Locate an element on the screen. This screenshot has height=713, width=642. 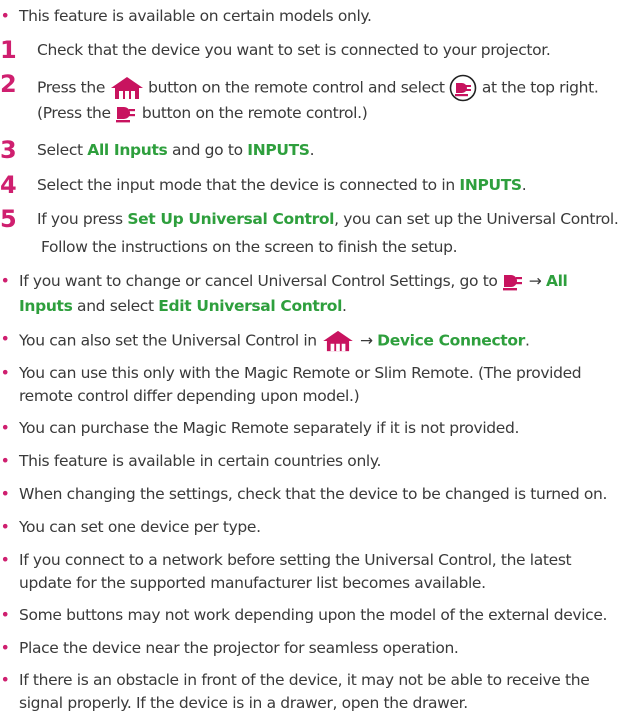
input-settings-circle-icon is located at coordinates (463, 88).